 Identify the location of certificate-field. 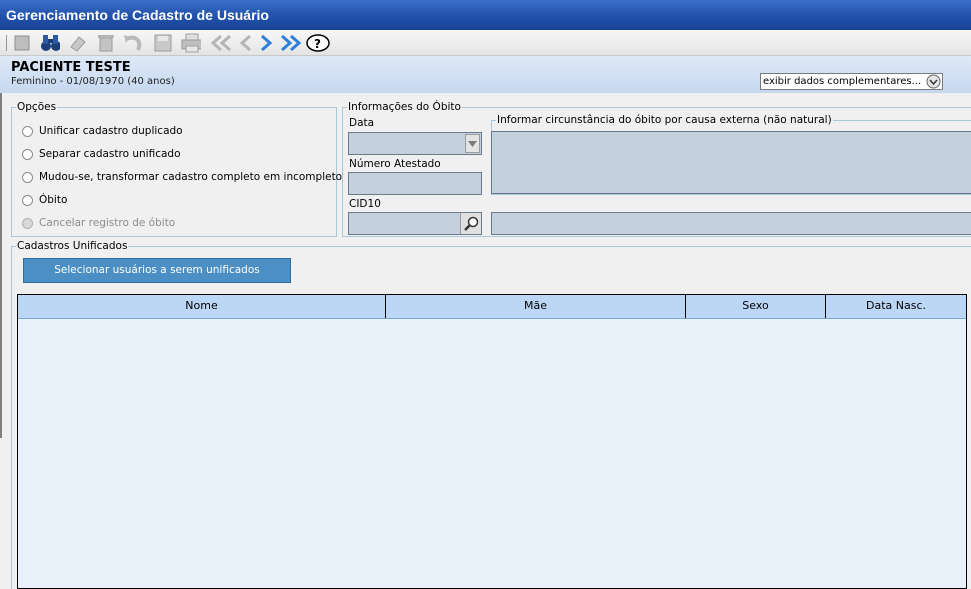
(415, 183).